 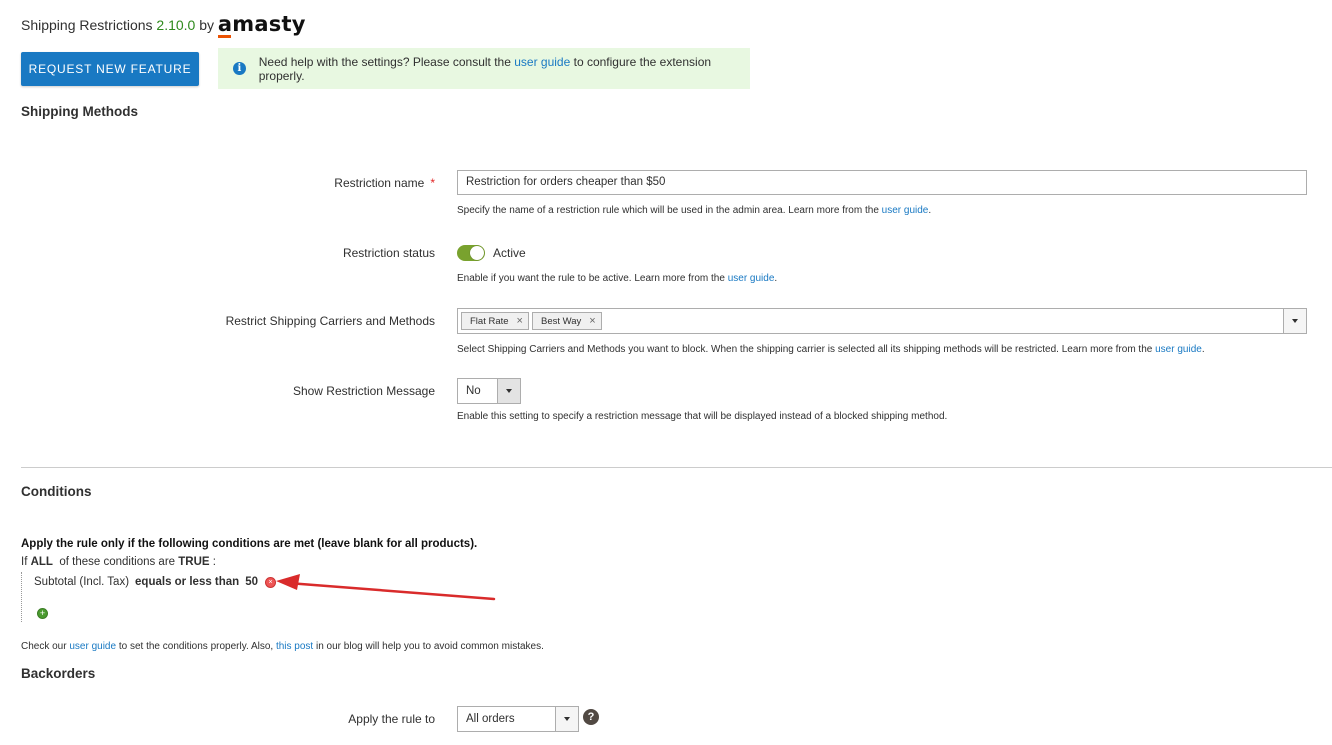 I want to click on show-message-label: Show Restriction Message, so click(x=363, y=391).